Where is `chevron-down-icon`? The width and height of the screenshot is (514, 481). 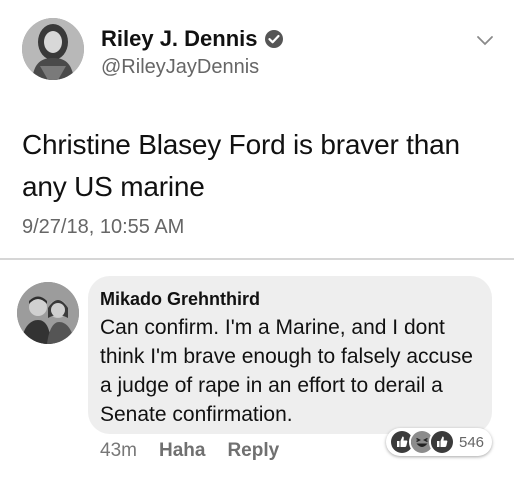 chevron-down-icon is located at coordinates (485, 41).